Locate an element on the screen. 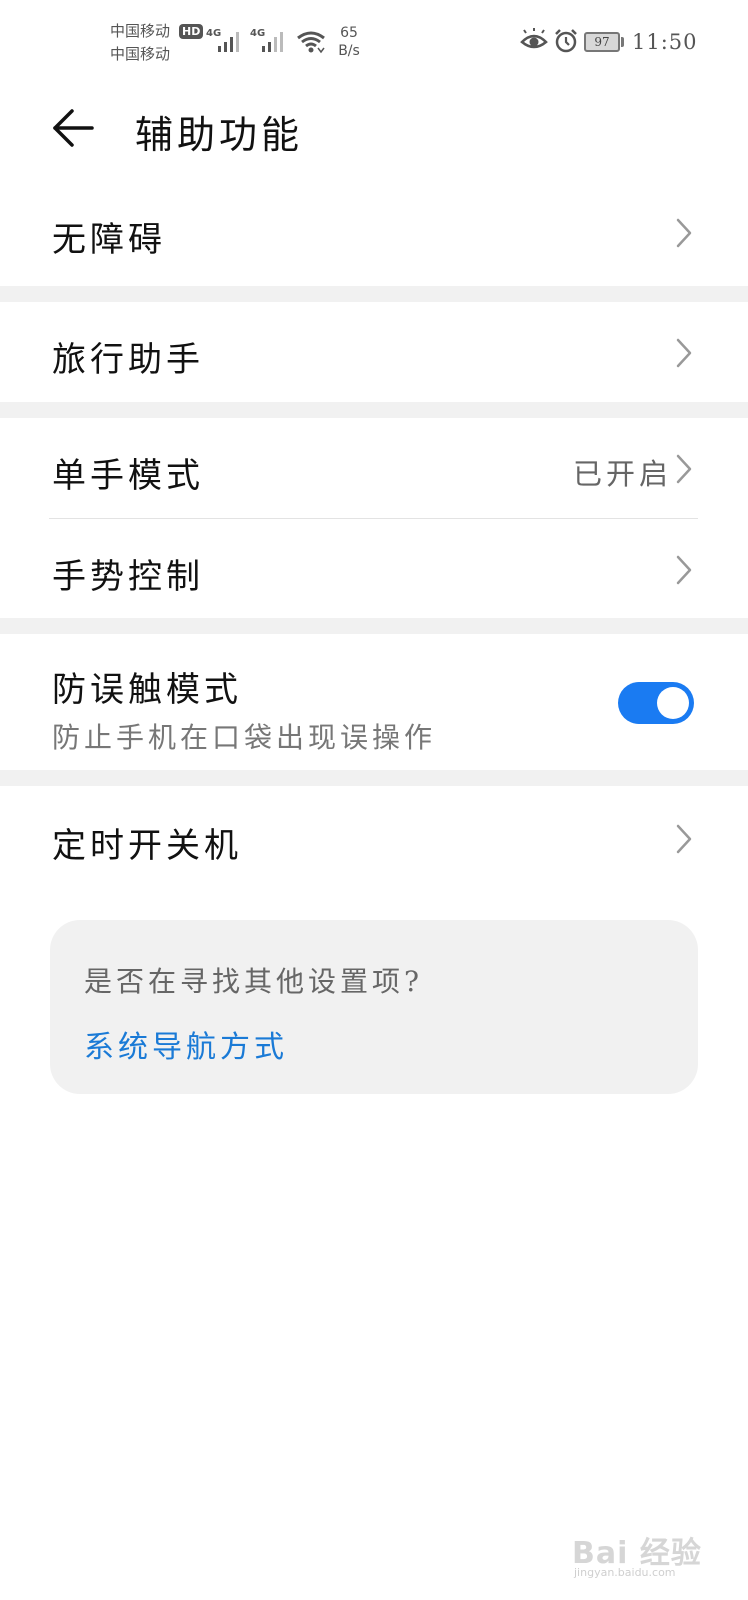 The width and height of the screenshot is (748, 1600). arrow-left-icon is located at coordinates (73, 128).